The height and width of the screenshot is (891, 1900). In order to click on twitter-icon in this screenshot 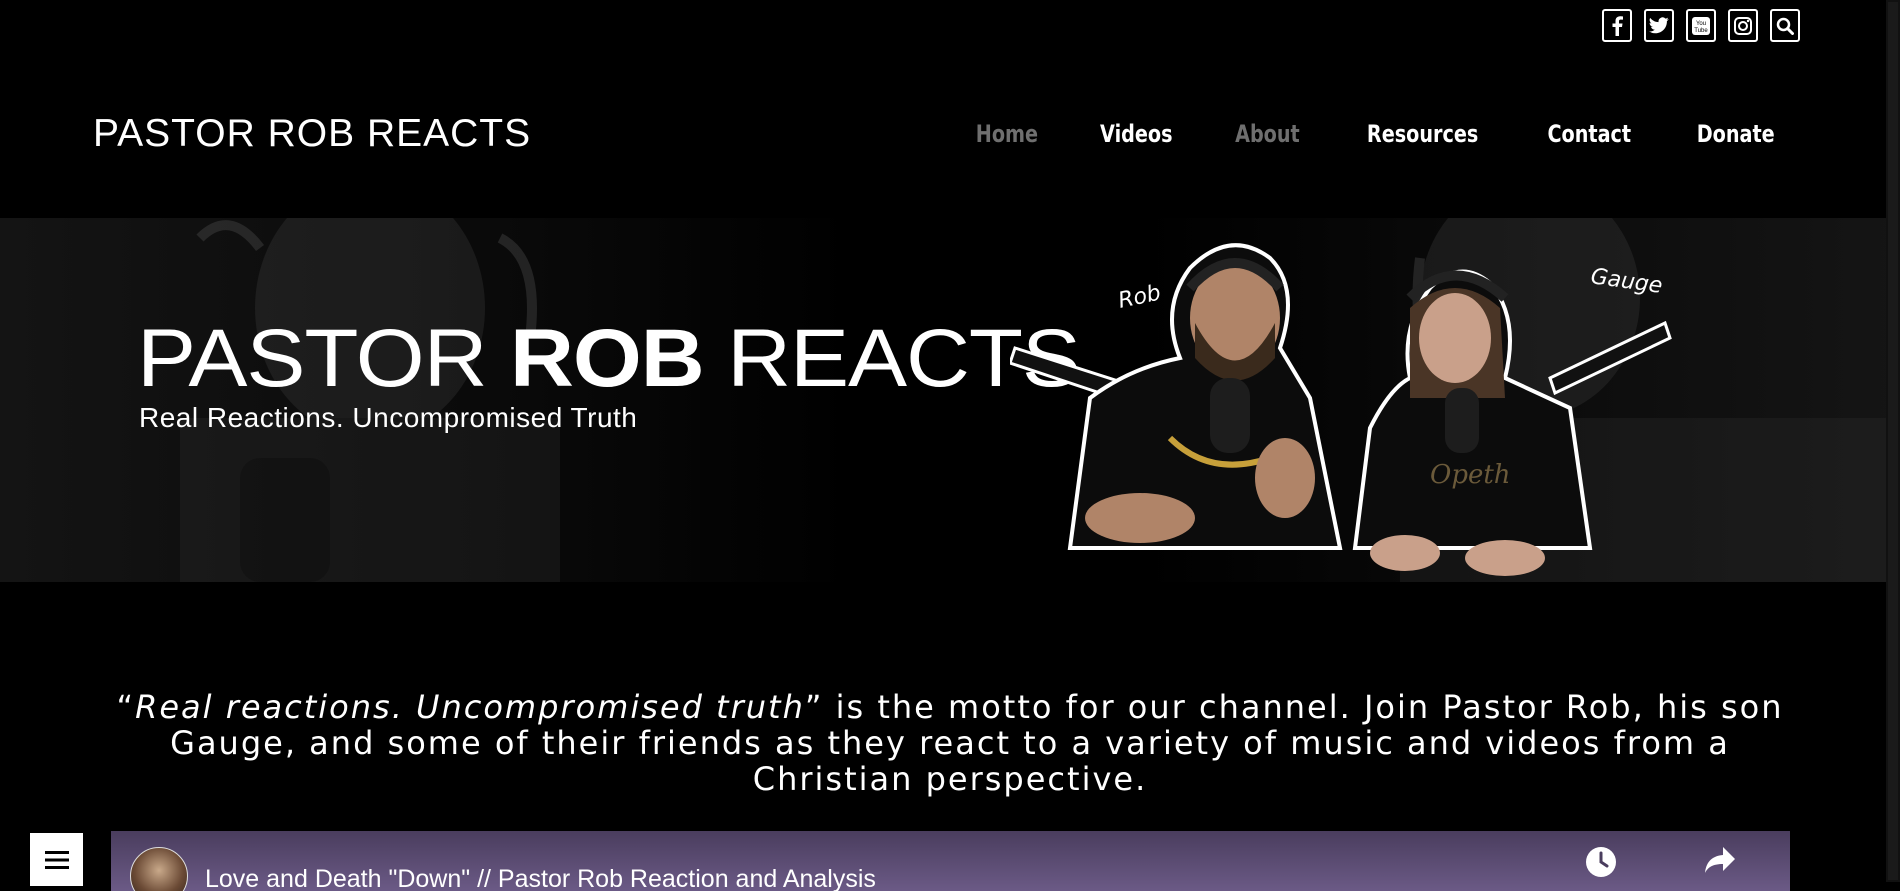, I will do `click(1659, 25)`.